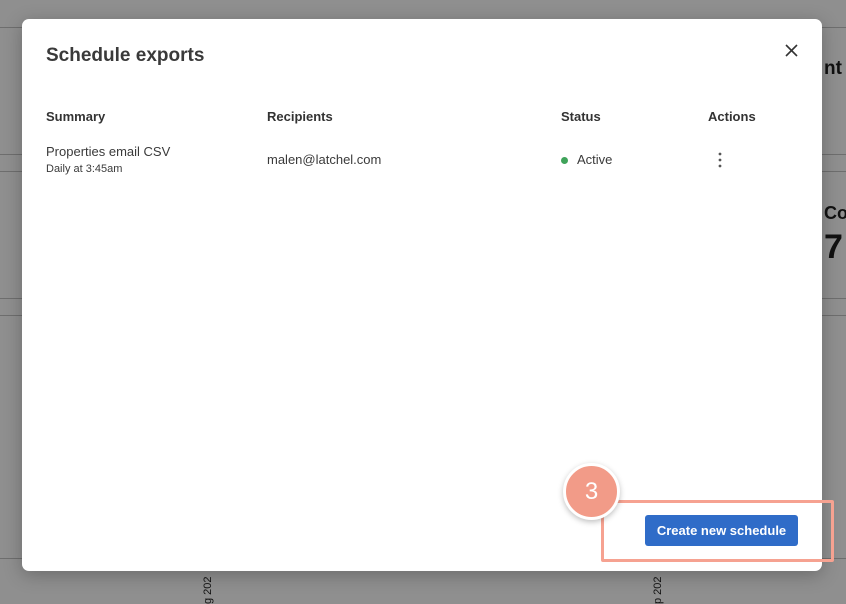  I want to click on row-actions-button, so click(720, 160).